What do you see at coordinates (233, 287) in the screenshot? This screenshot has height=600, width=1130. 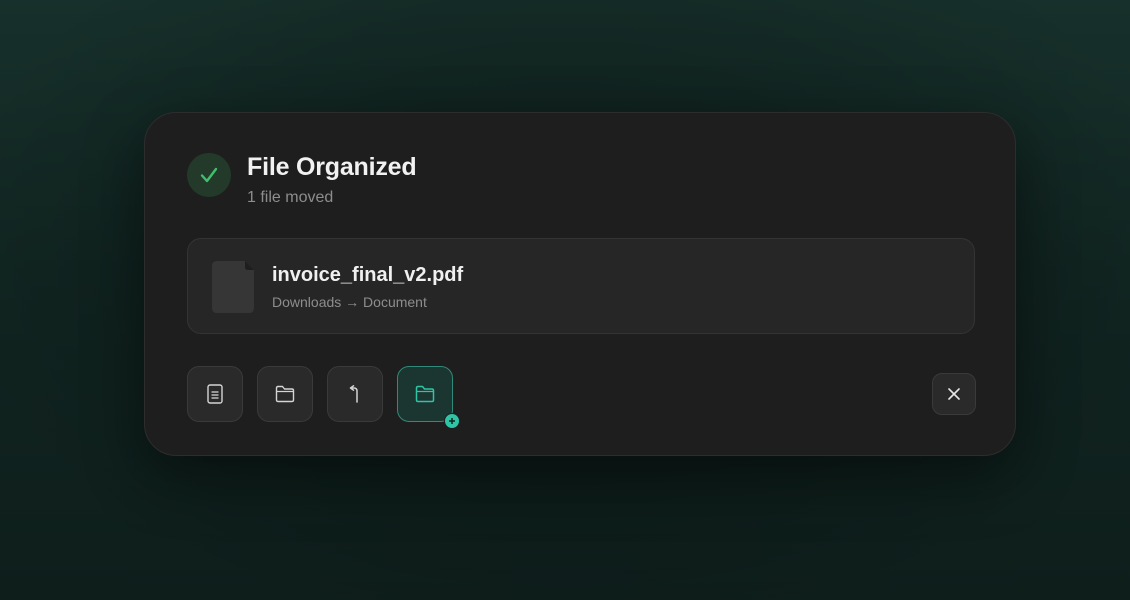 I see `document-file-icon` at bounding box center [233, 287].